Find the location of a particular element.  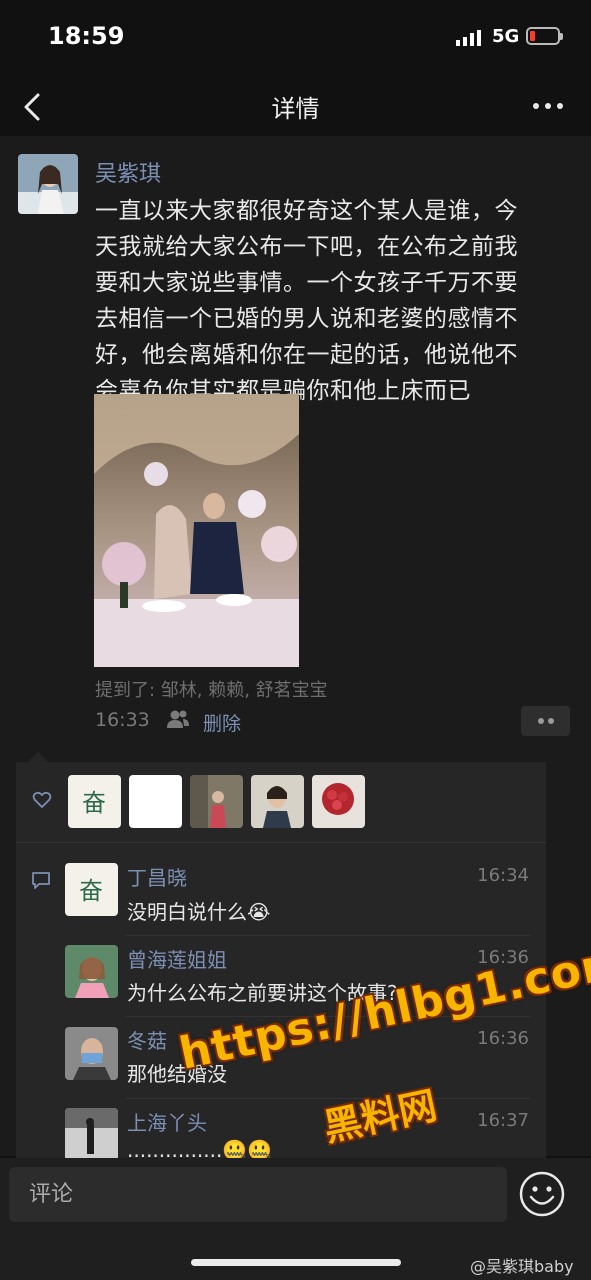

commenter-avatar: 奋 is located at coordinates (91, 889).